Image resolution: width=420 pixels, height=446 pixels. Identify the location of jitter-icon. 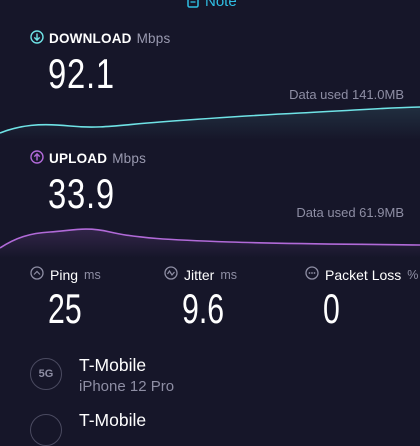
(171, 274).